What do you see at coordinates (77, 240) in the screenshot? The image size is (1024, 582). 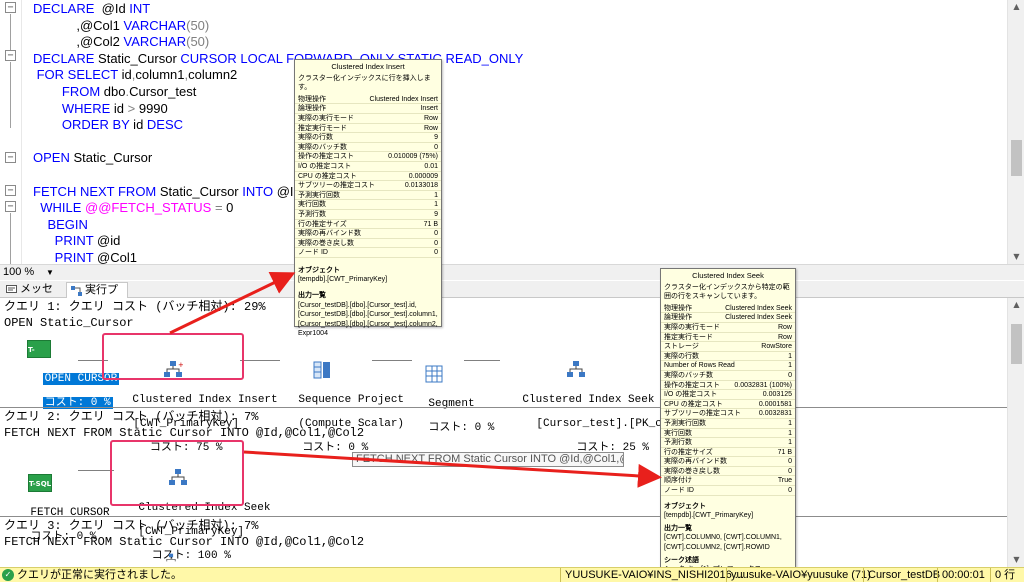 I see `code-line: PRINT @id` at bounding box center [77, 240].